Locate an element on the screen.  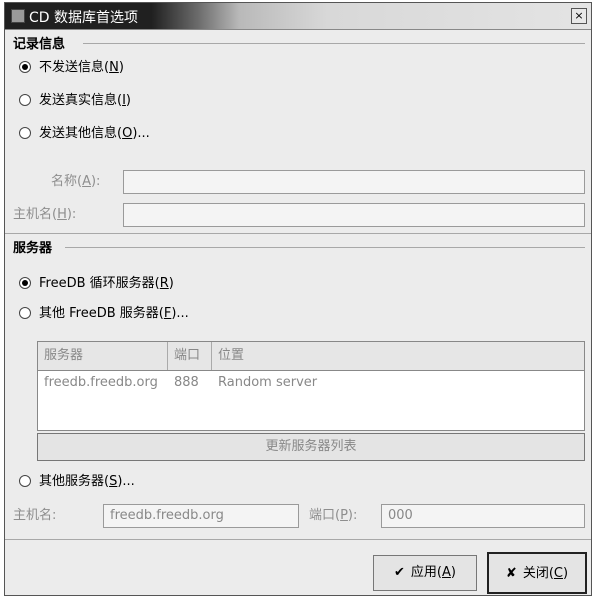
radio-no-info: 不发送信息(N) is located at coordinates (71, 68).